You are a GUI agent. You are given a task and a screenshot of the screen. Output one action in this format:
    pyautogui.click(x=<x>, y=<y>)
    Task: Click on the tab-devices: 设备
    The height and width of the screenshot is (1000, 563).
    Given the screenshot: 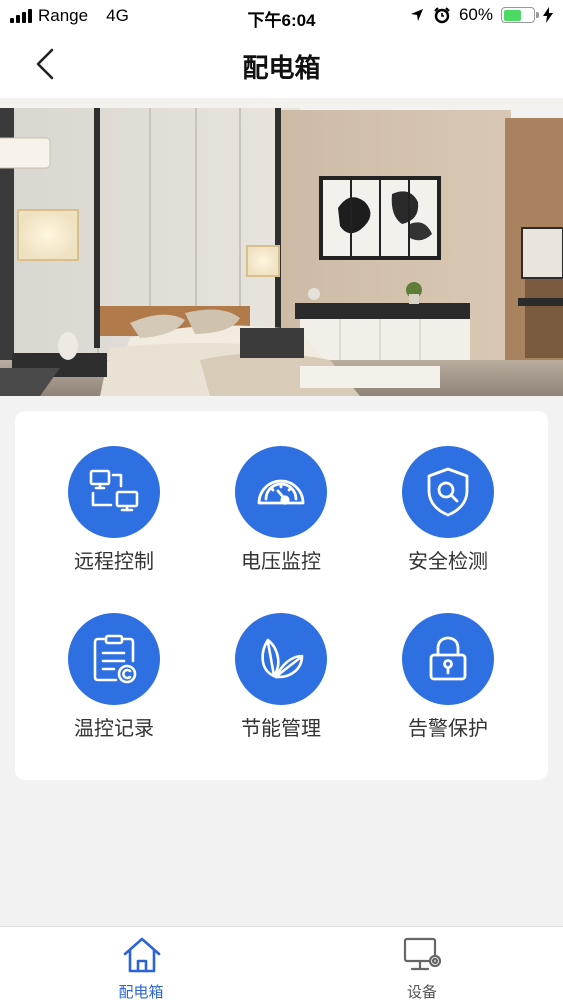 What is the action you would take?
    pyautogui.click(x=422, y=963)
    